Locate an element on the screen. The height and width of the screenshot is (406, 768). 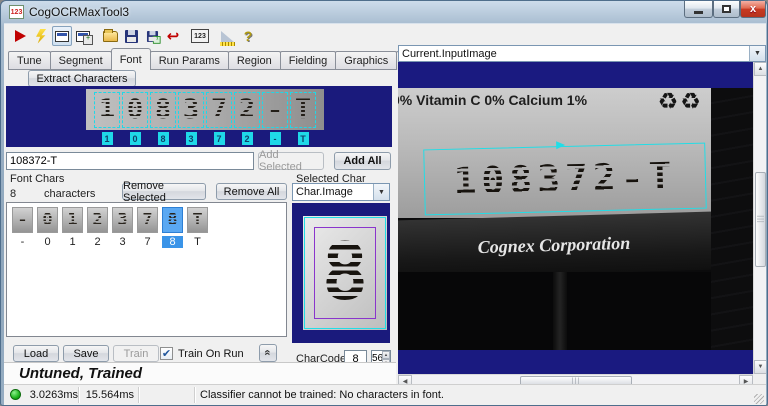
numeric-tool-button: 123 is located at coordinates (200, 36).